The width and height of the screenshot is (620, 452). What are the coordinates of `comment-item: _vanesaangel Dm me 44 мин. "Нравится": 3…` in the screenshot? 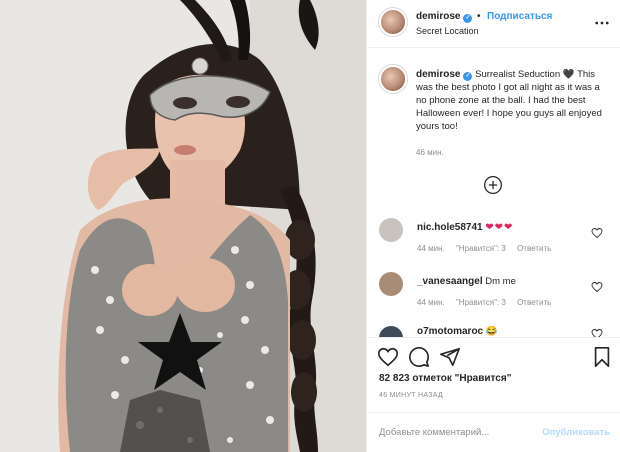 It's located at (493, 295).